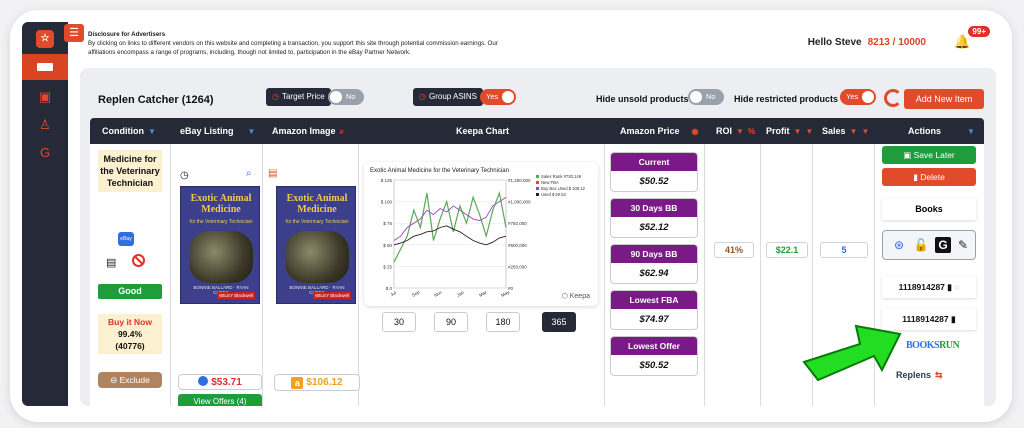 The image size is (1024, 428). I want to click on toggle-text: Yes, so click(492, 96).